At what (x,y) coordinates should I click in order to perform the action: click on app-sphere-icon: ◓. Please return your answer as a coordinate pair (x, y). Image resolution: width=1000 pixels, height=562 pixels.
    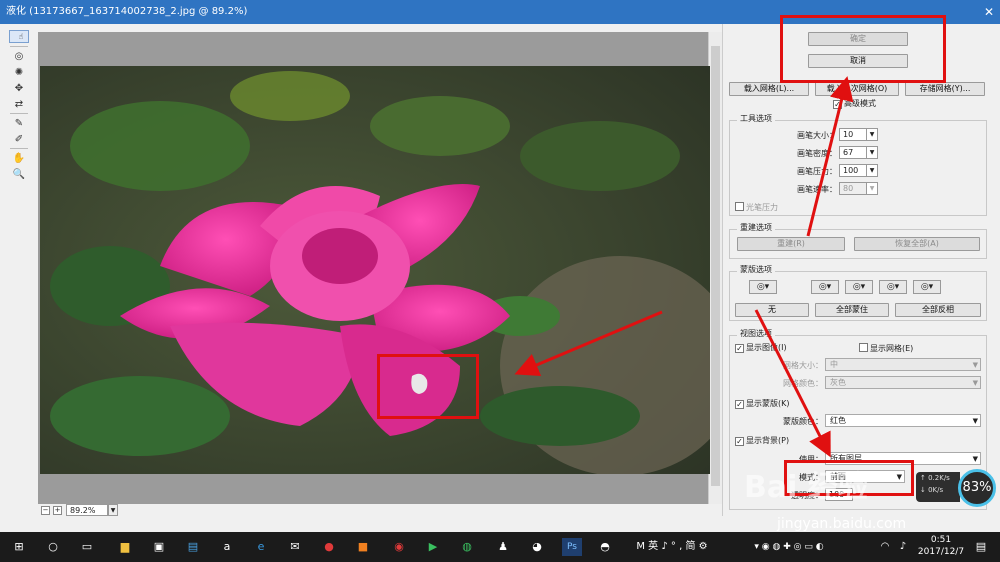
    Looking at the image, I should click on (605, 547).